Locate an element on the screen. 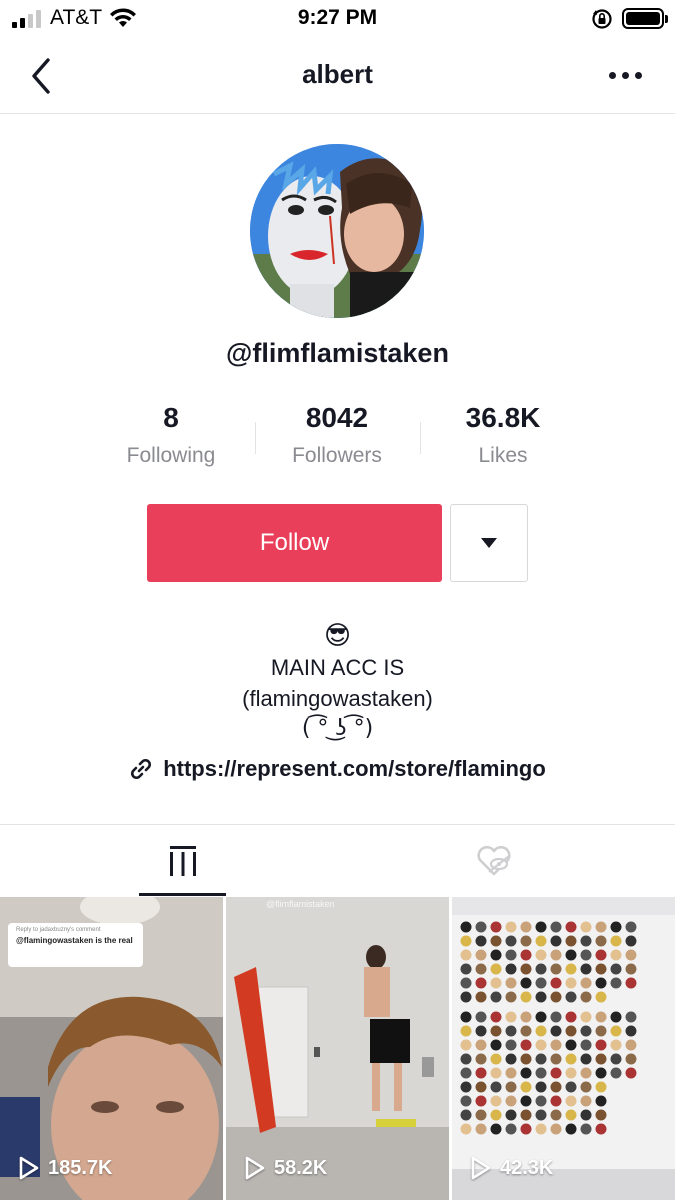 The image size is (675, 1200). video-thumbnail is located at coordinates (563, 1048).